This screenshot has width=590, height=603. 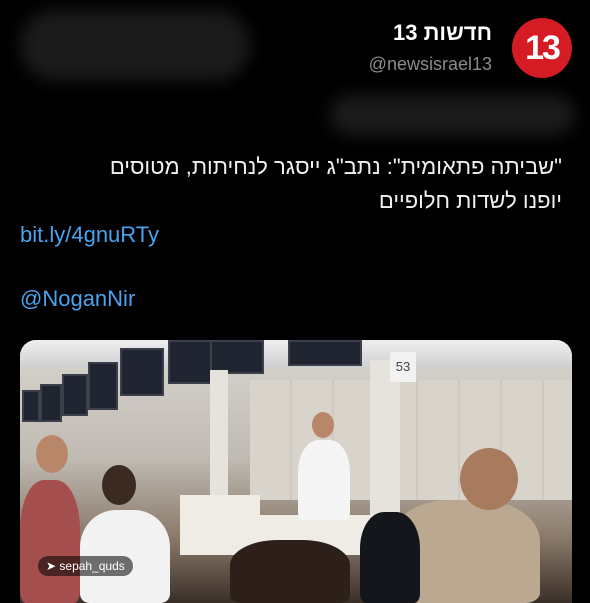 What do you see at coordinates (452, 115) in the screenshot?
I see `redacted-area-right` at bounding box center [452, 115].